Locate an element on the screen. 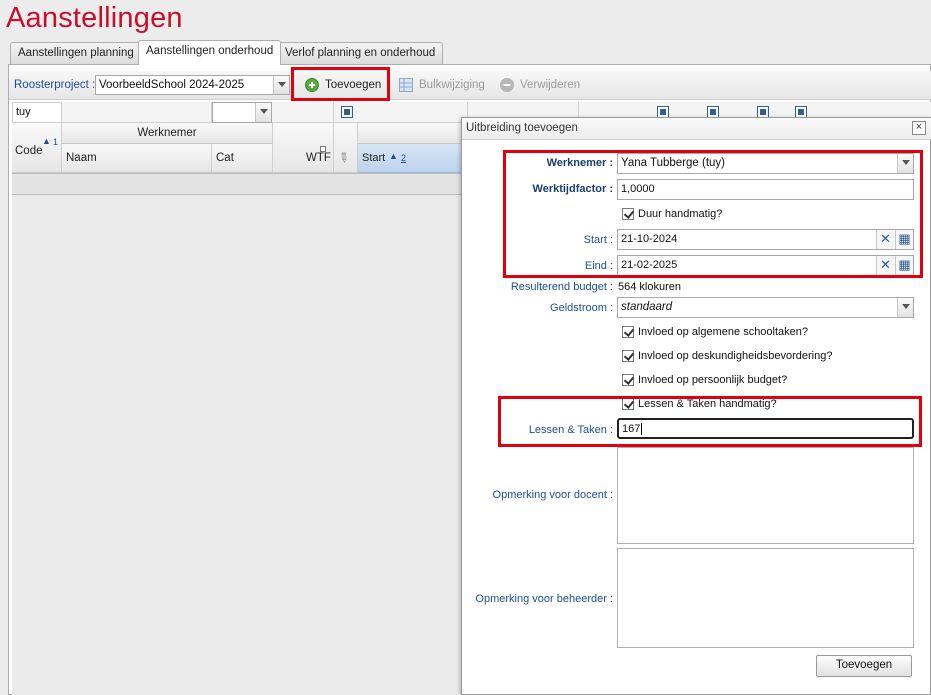  lessen-taken-handmatig-label: Lessen & Taken handmatig? is located at coordinates (707, 404).